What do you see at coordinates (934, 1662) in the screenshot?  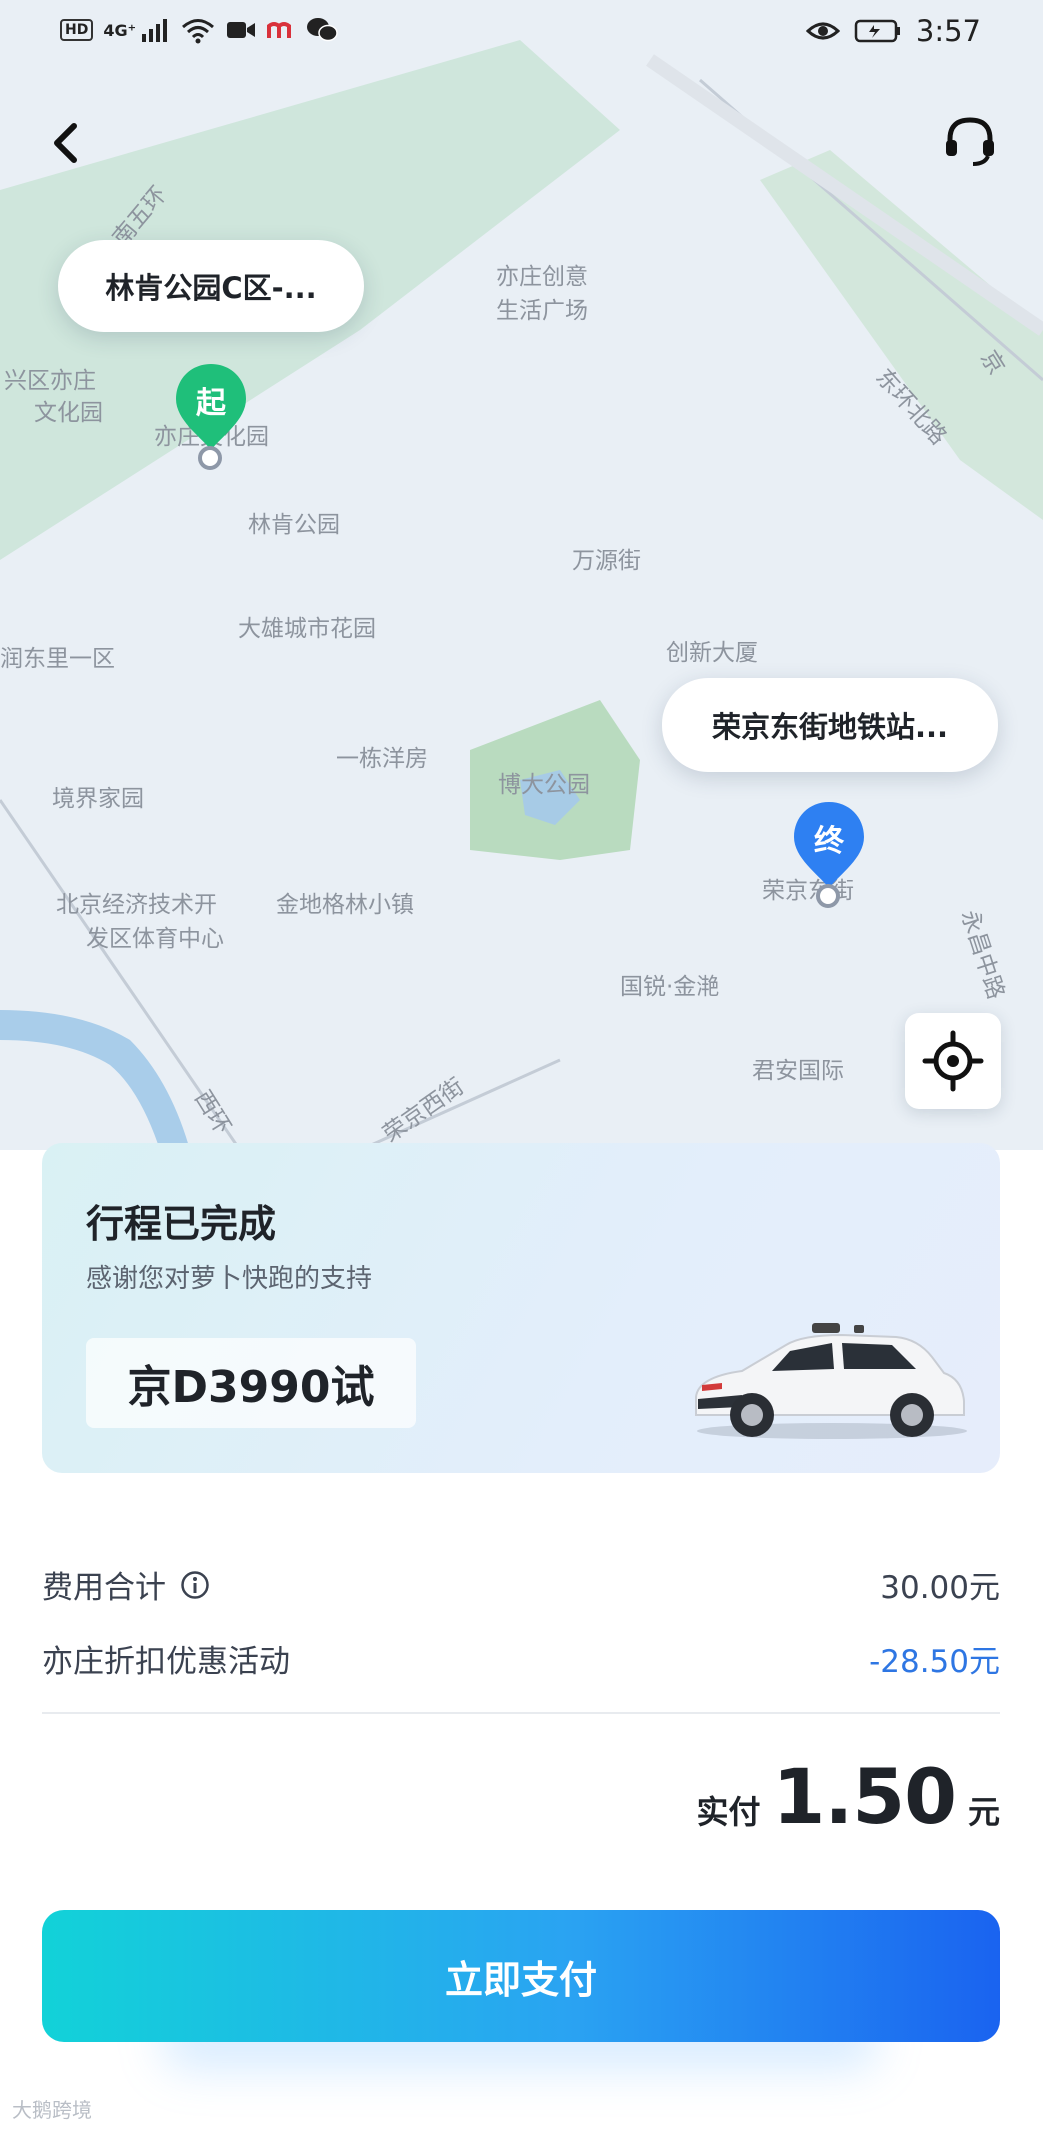 I see `discount-value: -28.50元` at bounding box center [934, 1662].